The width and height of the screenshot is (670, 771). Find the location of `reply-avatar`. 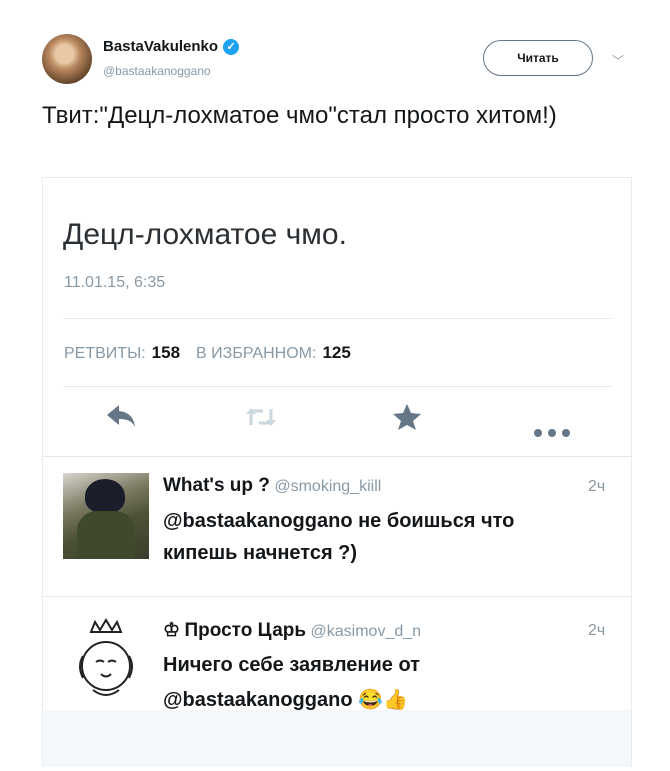

reply-avatar is located at coordinates (106, 516).